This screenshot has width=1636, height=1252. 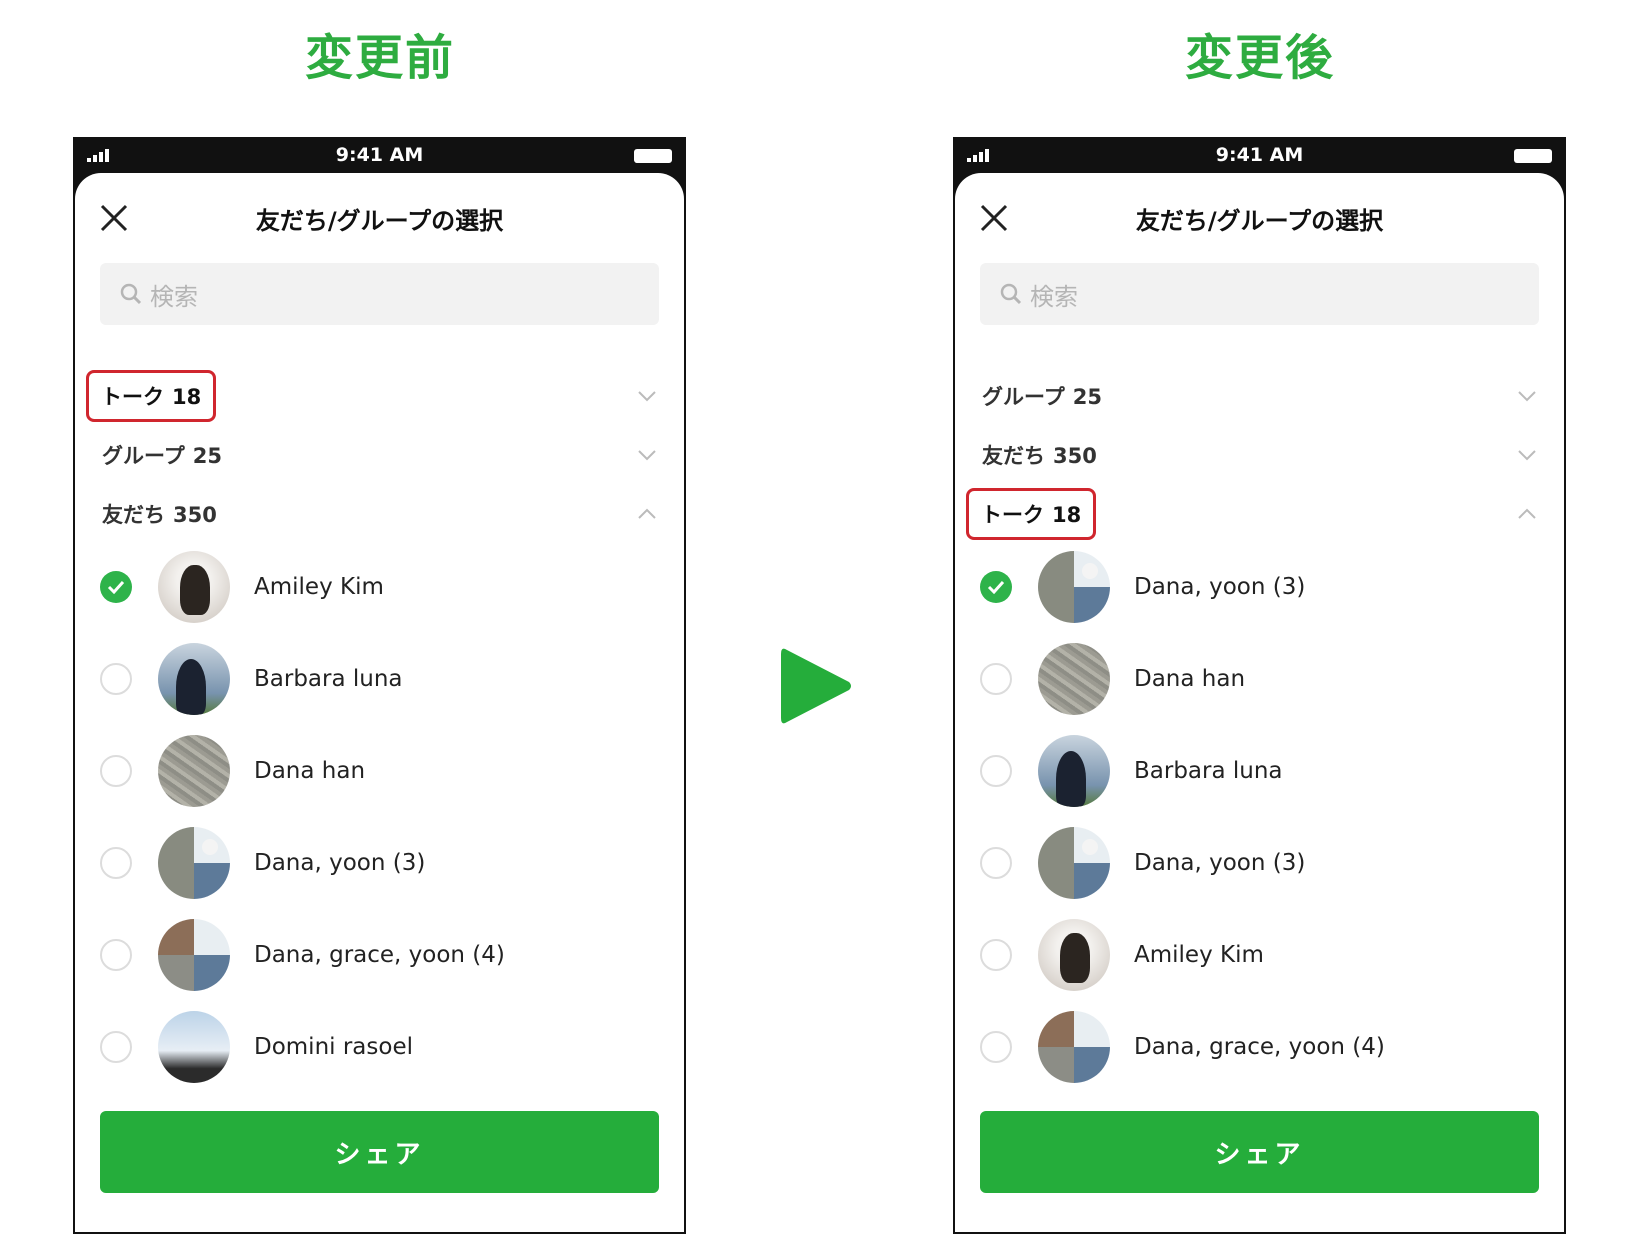 I want to click on list-item: Domini rasoel, so click(x=379, y=1047).